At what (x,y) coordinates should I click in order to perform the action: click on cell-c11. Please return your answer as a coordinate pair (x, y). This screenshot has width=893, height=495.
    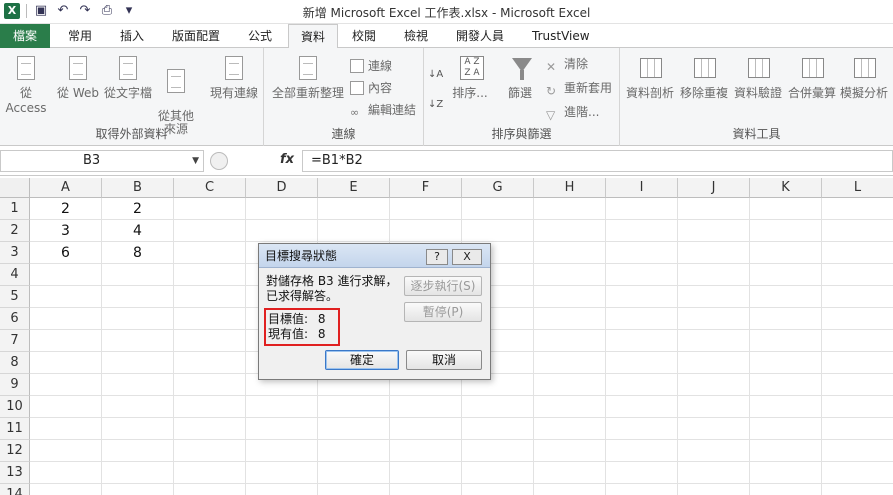
    Looking at the image, I should click on (210, 429).